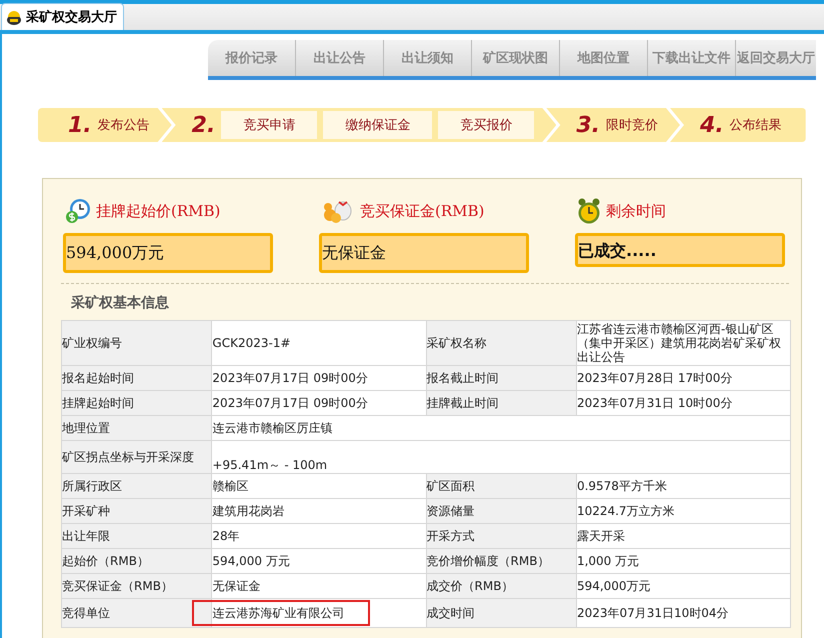 The width and height of the screenshot is (824, 638). What do you see at coordinates (683, 403) in the screenshot?
I see `field-value: 2023年07月31日 10时00分` at bounding box center [683, 403].